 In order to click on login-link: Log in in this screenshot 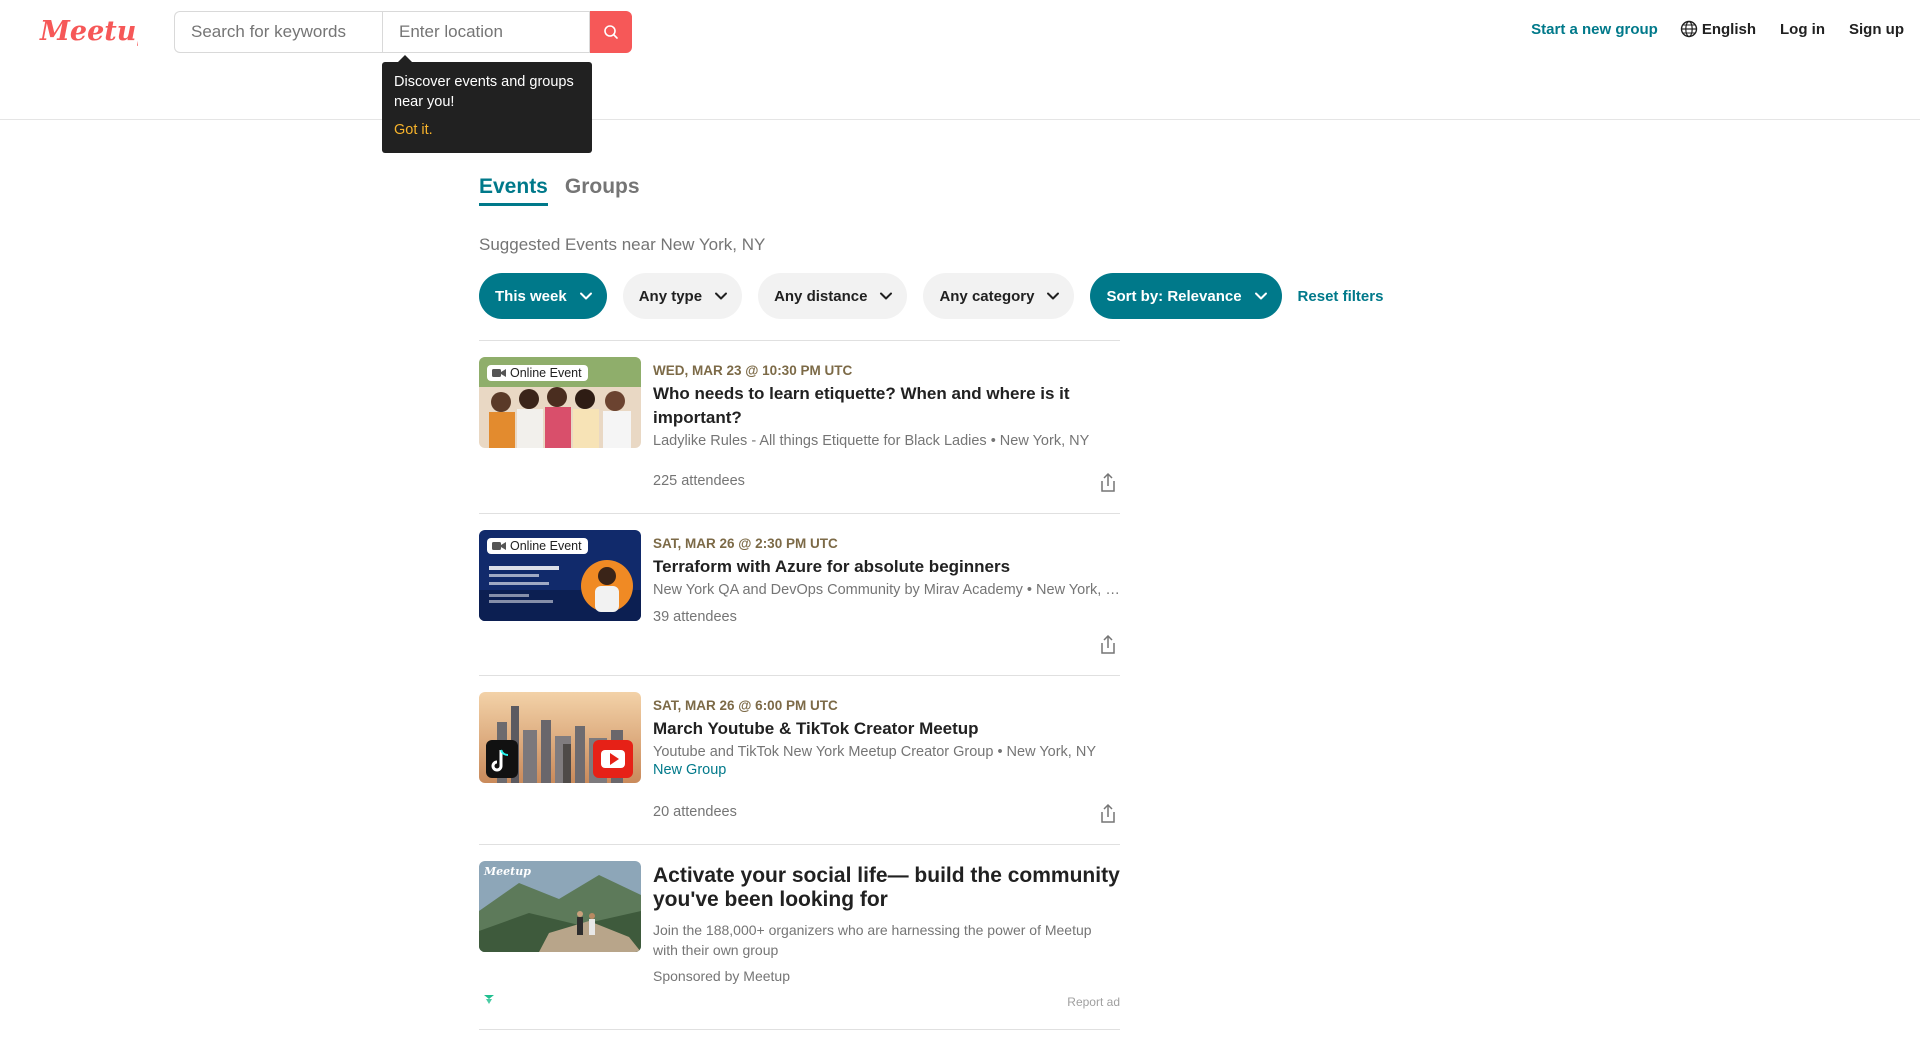, I will do `click(1802, 29)`.